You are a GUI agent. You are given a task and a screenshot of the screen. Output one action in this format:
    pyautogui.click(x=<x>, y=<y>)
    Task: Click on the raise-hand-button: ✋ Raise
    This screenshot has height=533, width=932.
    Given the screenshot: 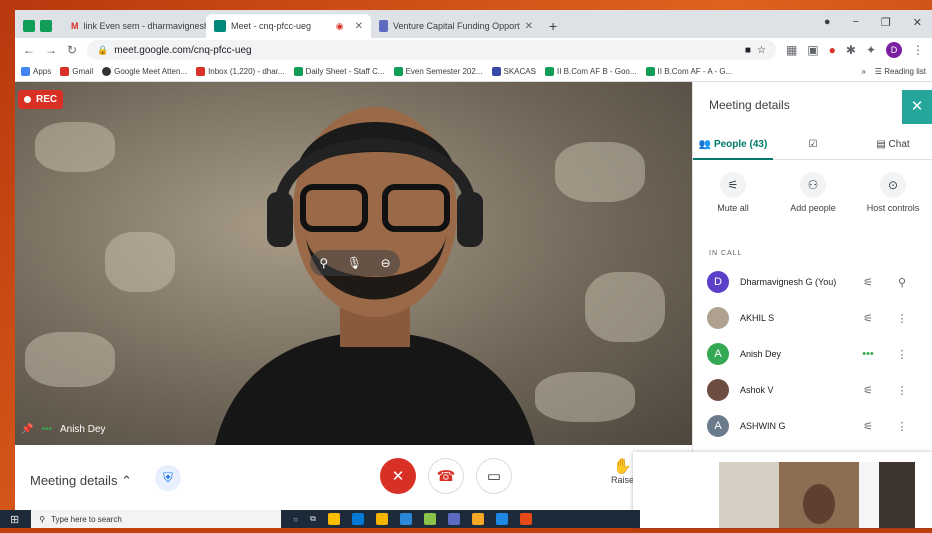 What is the action you would take?
    pyautogui.click(x=622, y=471)
    